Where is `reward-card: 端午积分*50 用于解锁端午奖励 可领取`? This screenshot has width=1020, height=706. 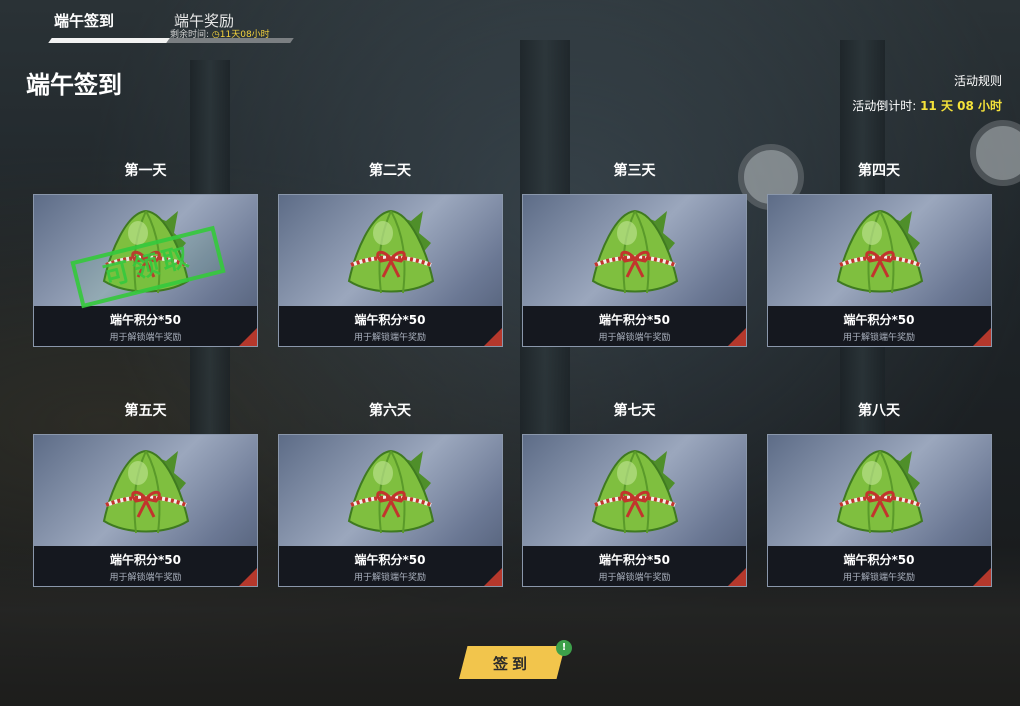
reward-card: 端午积分*50 用于解锁端午奖励 可领取 is located at coordinates (145, 270).